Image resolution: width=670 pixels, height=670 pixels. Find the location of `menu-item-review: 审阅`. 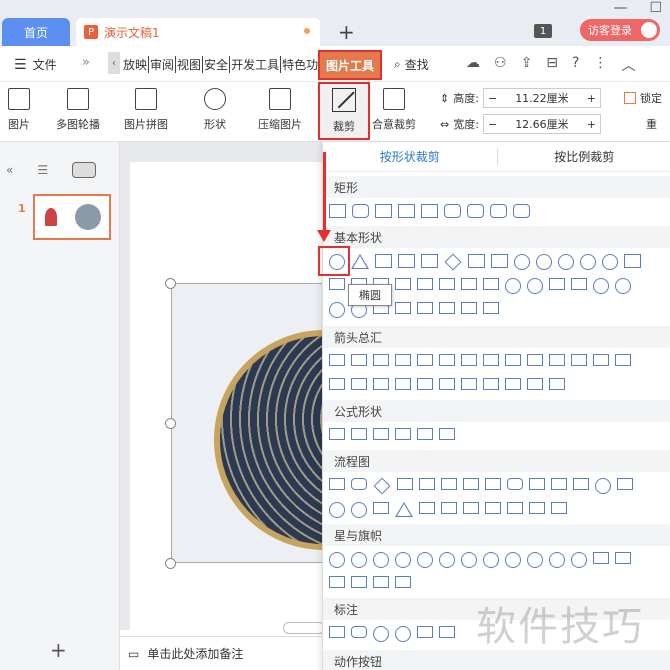

menu-item-review: 审阅 is located at coordinates (163, 64).